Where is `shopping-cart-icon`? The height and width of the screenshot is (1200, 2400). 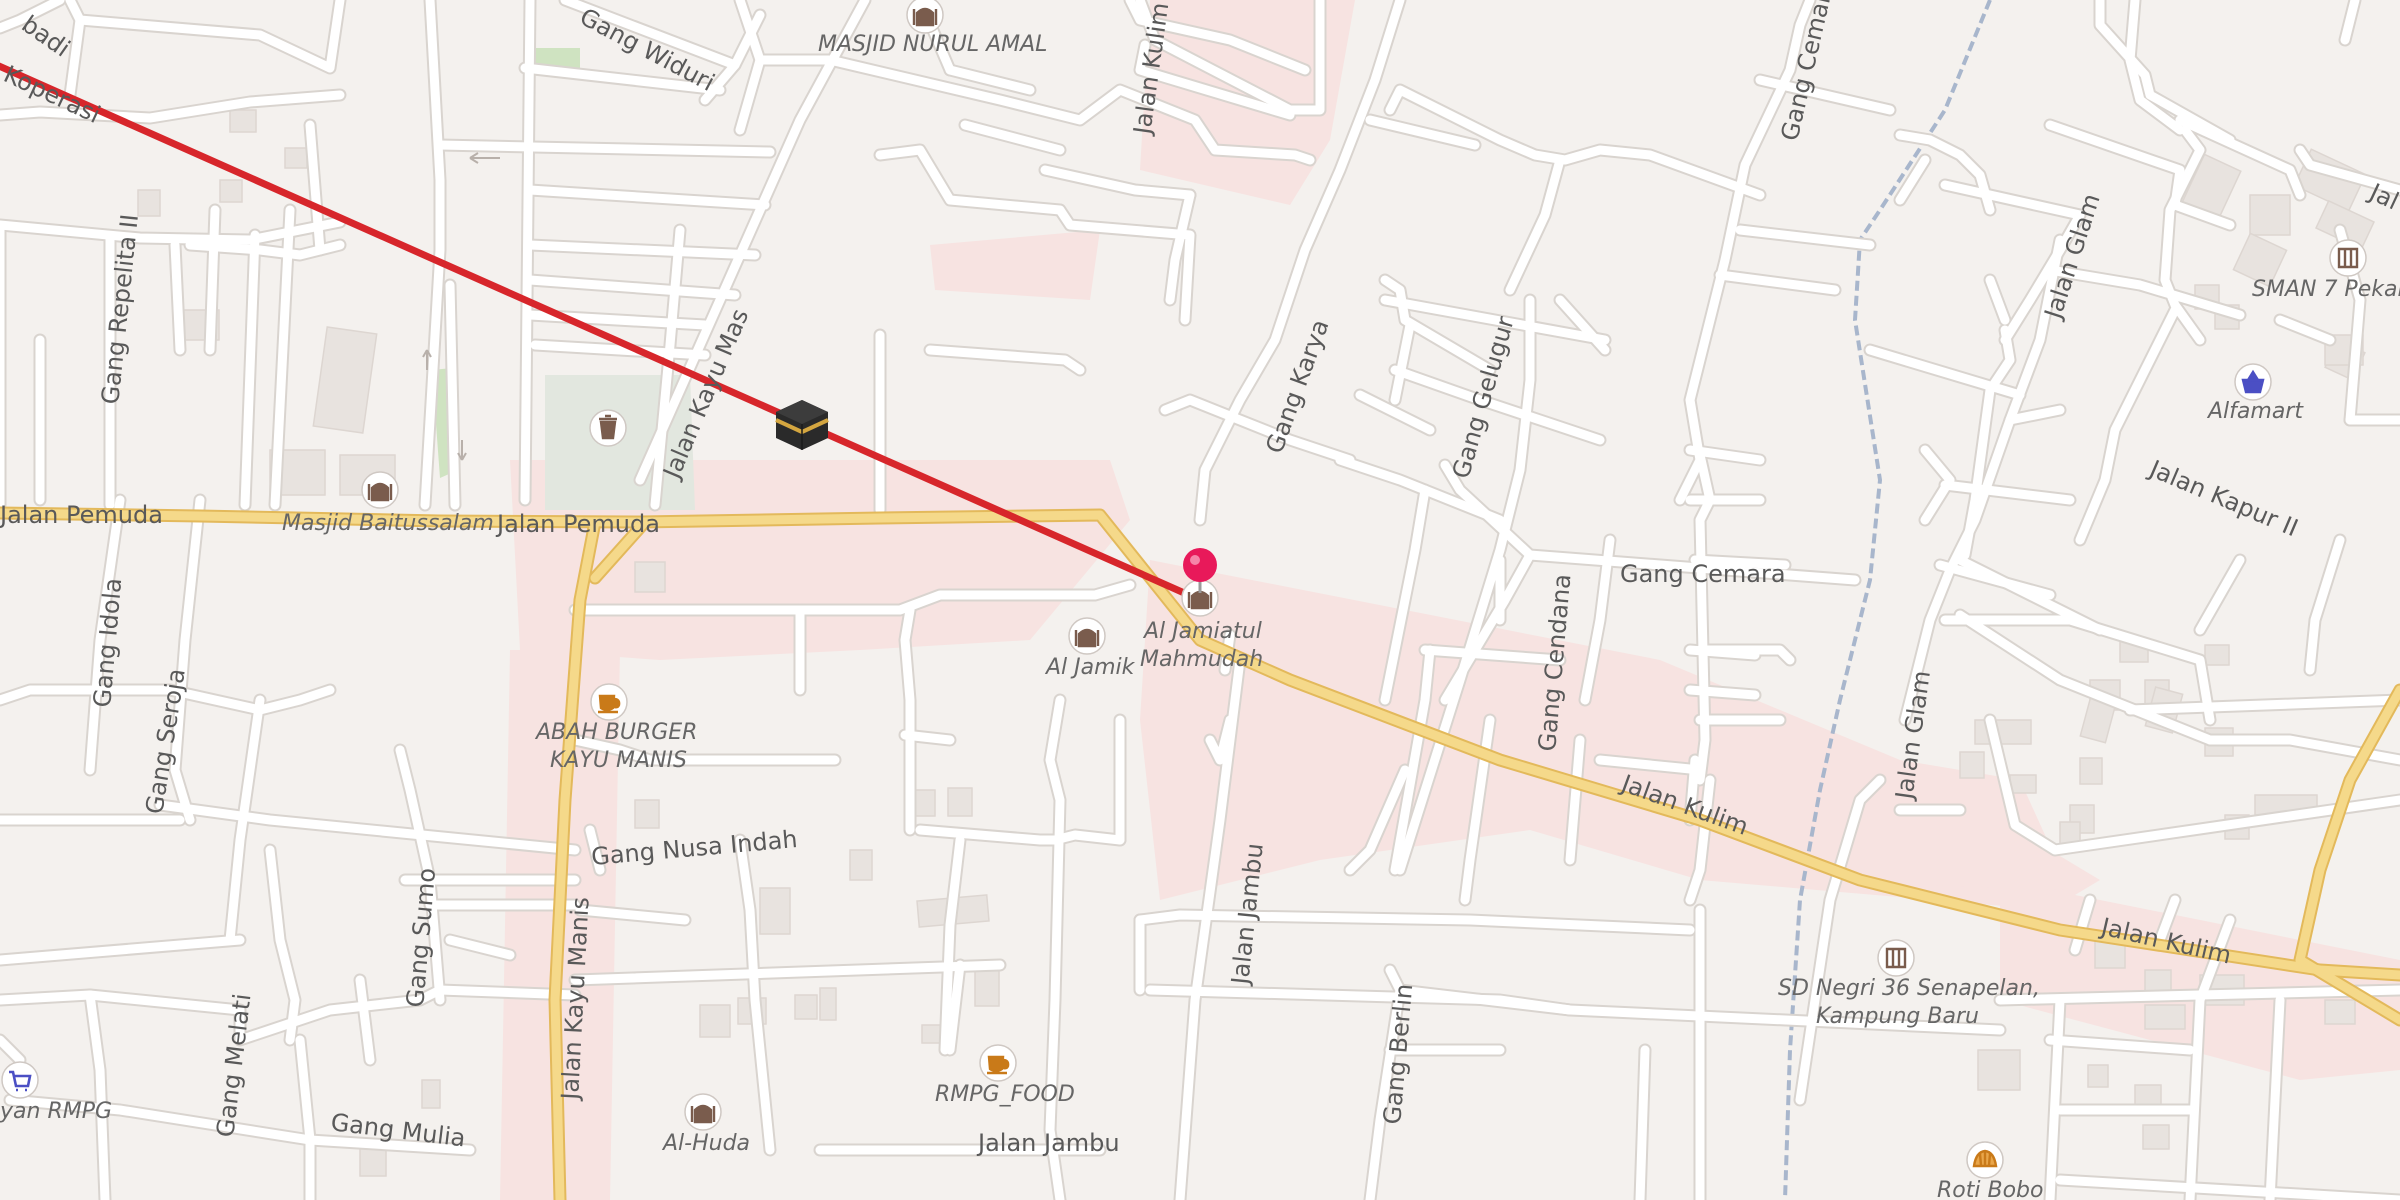
shopping-cart-icon is located at coordinates (20, 1080).